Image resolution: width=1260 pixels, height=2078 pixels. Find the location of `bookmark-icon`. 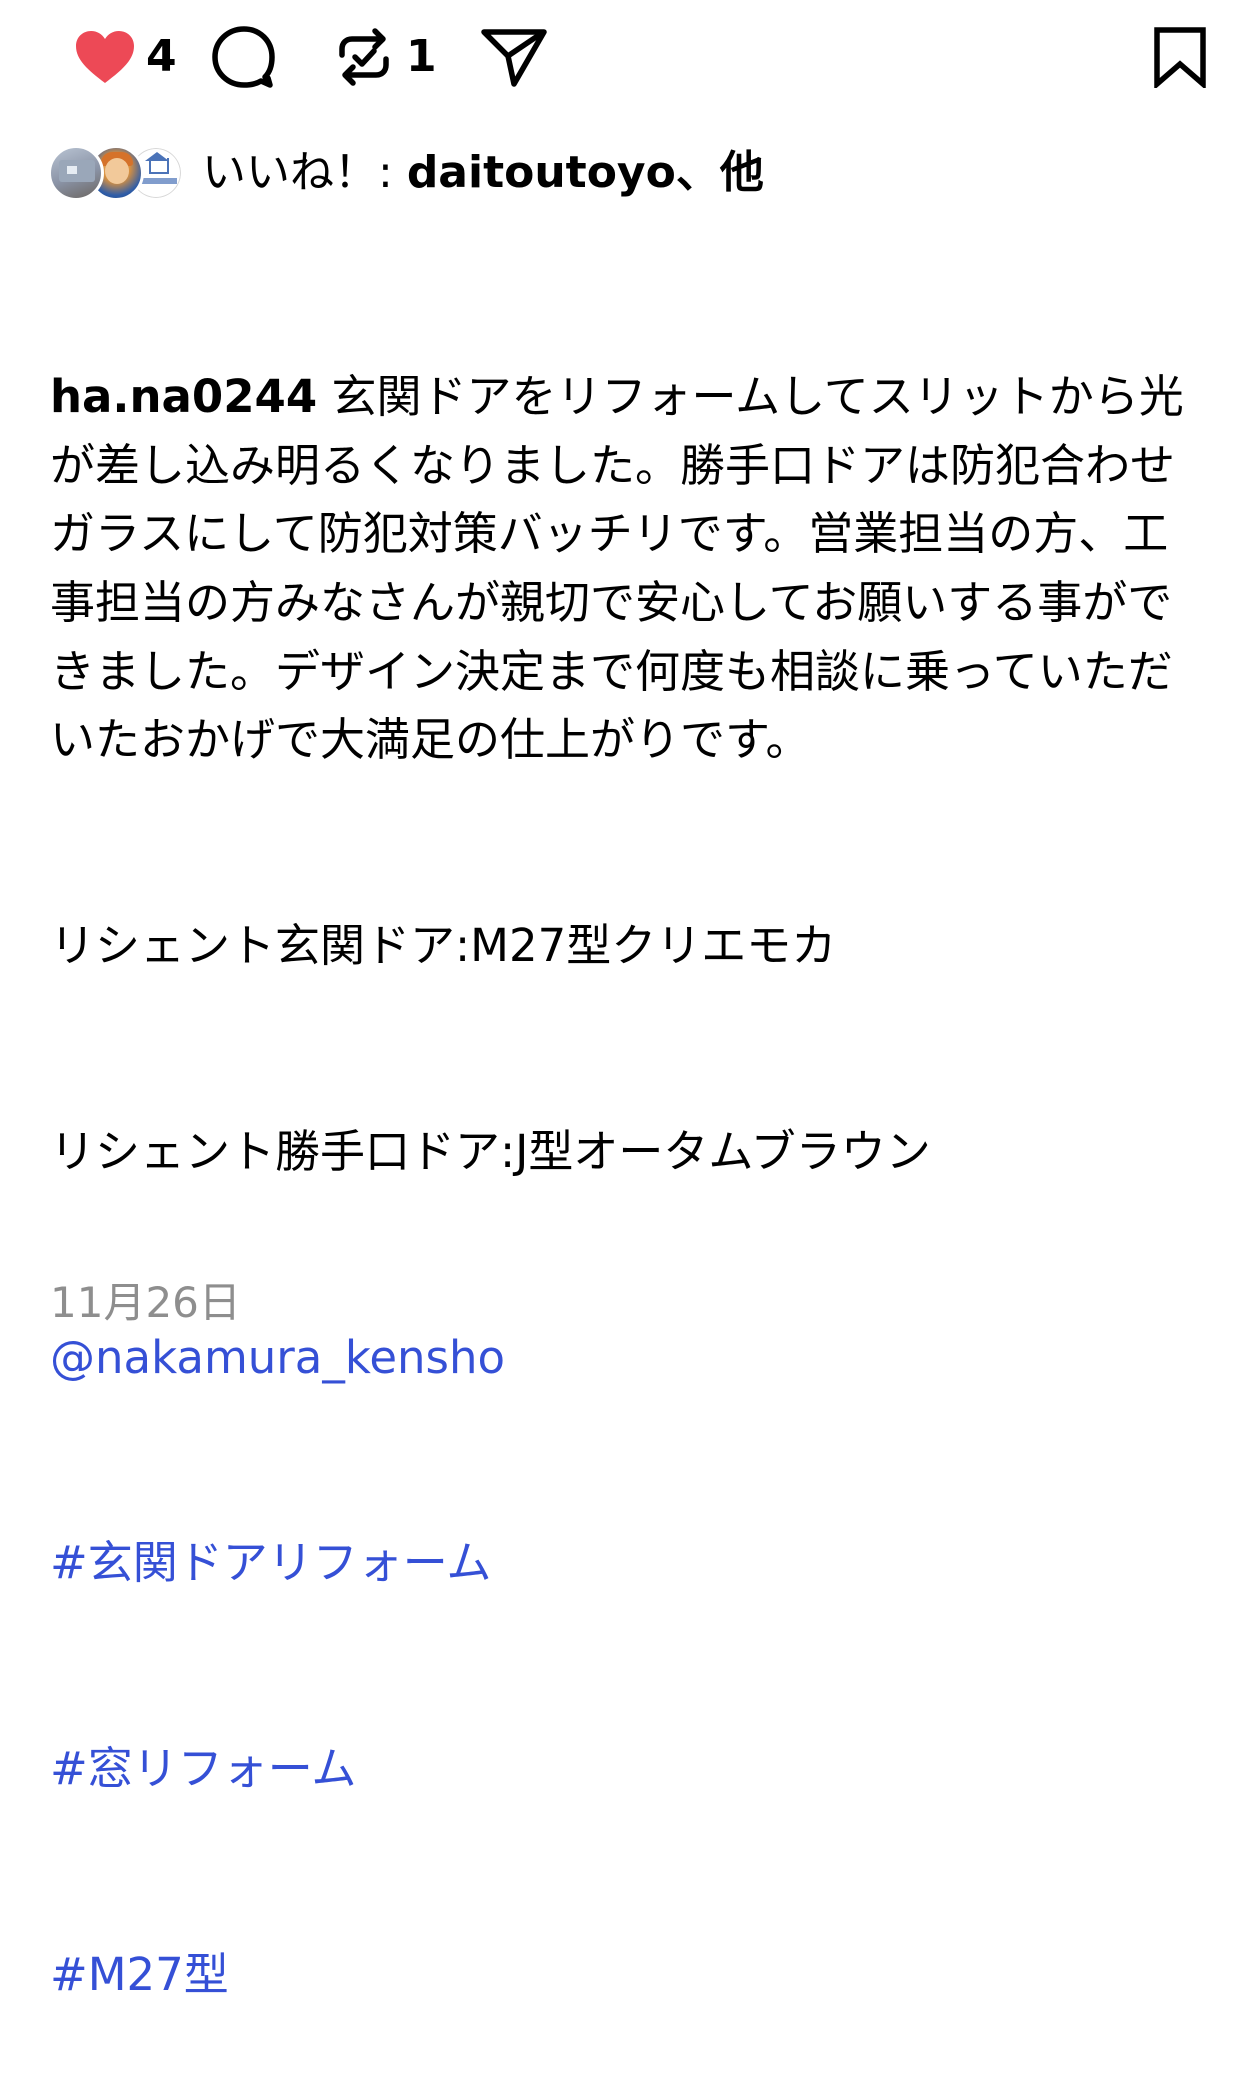

bookmark-icon is located at coordinates (1180, 57).